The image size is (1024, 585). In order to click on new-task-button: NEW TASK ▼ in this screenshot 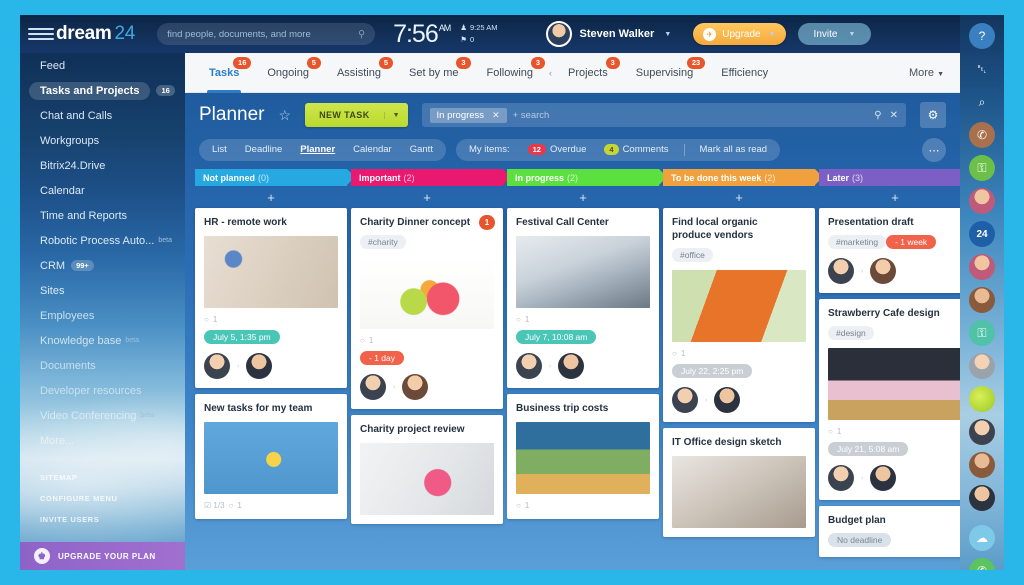, I will do `click(356, 115)`.